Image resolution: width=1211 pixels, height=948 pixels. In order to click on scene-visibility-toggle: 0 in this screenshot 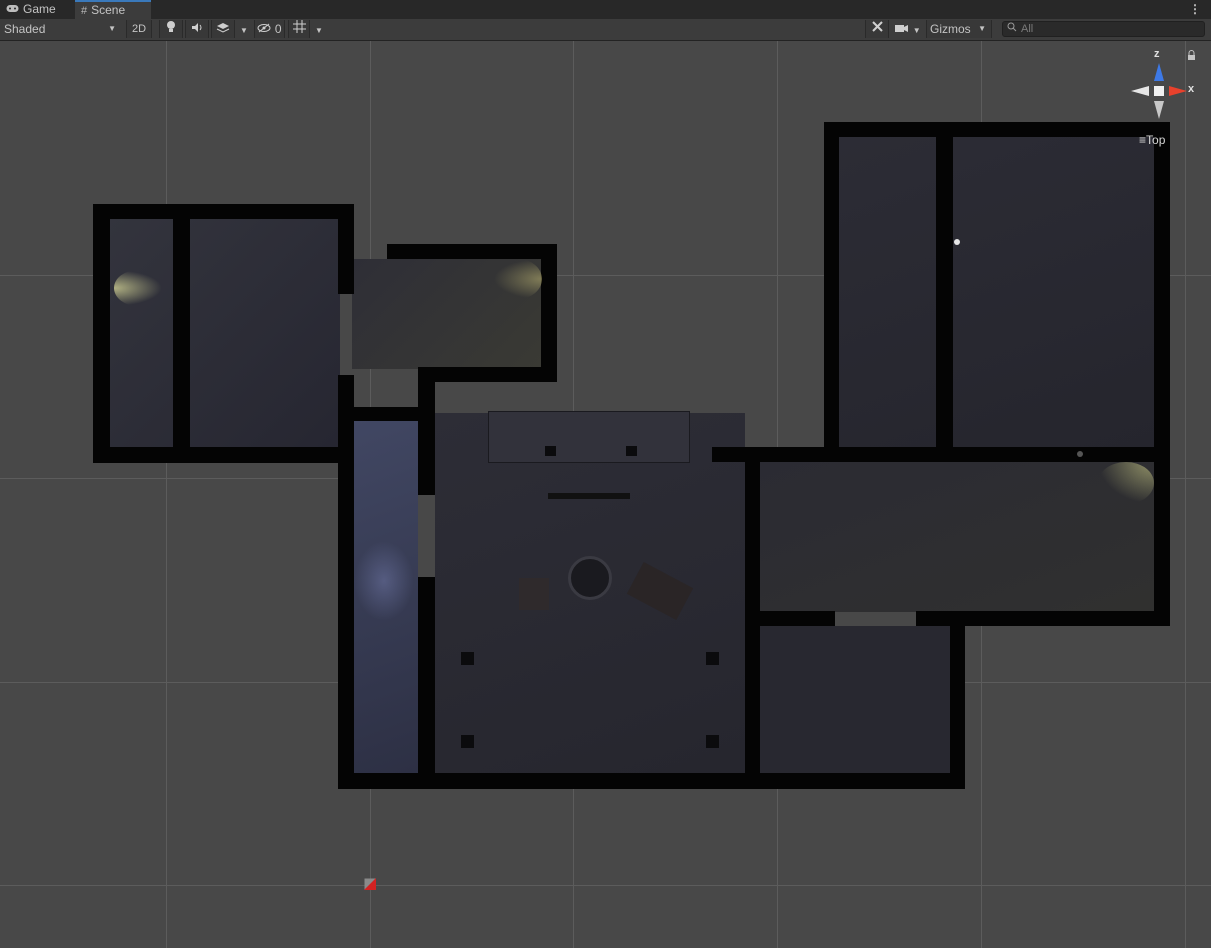, I will do `click(269, 29)`.